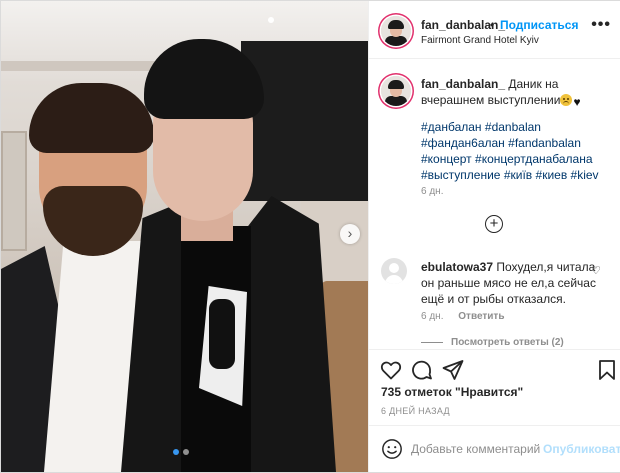 The height and width of the screenshot is (473, 620). What do you see at coordinates (392, 449) in the screenshot?
I see `emoji-picker-icon` at bounding box center [392, 449].